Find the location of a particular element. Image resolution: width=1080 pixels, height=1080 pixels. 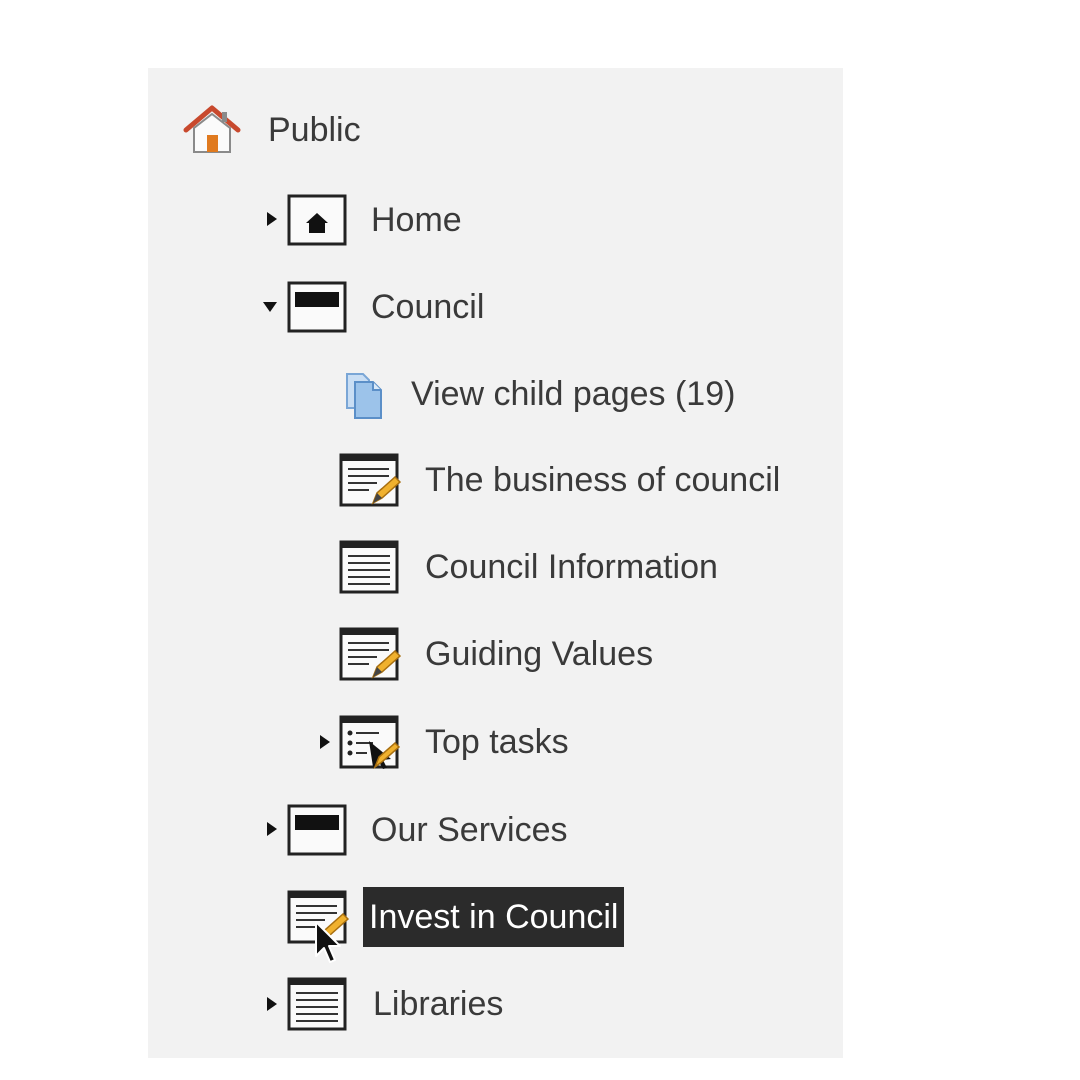

tree-item-label: The business of council is located at coordinates (603, 480).